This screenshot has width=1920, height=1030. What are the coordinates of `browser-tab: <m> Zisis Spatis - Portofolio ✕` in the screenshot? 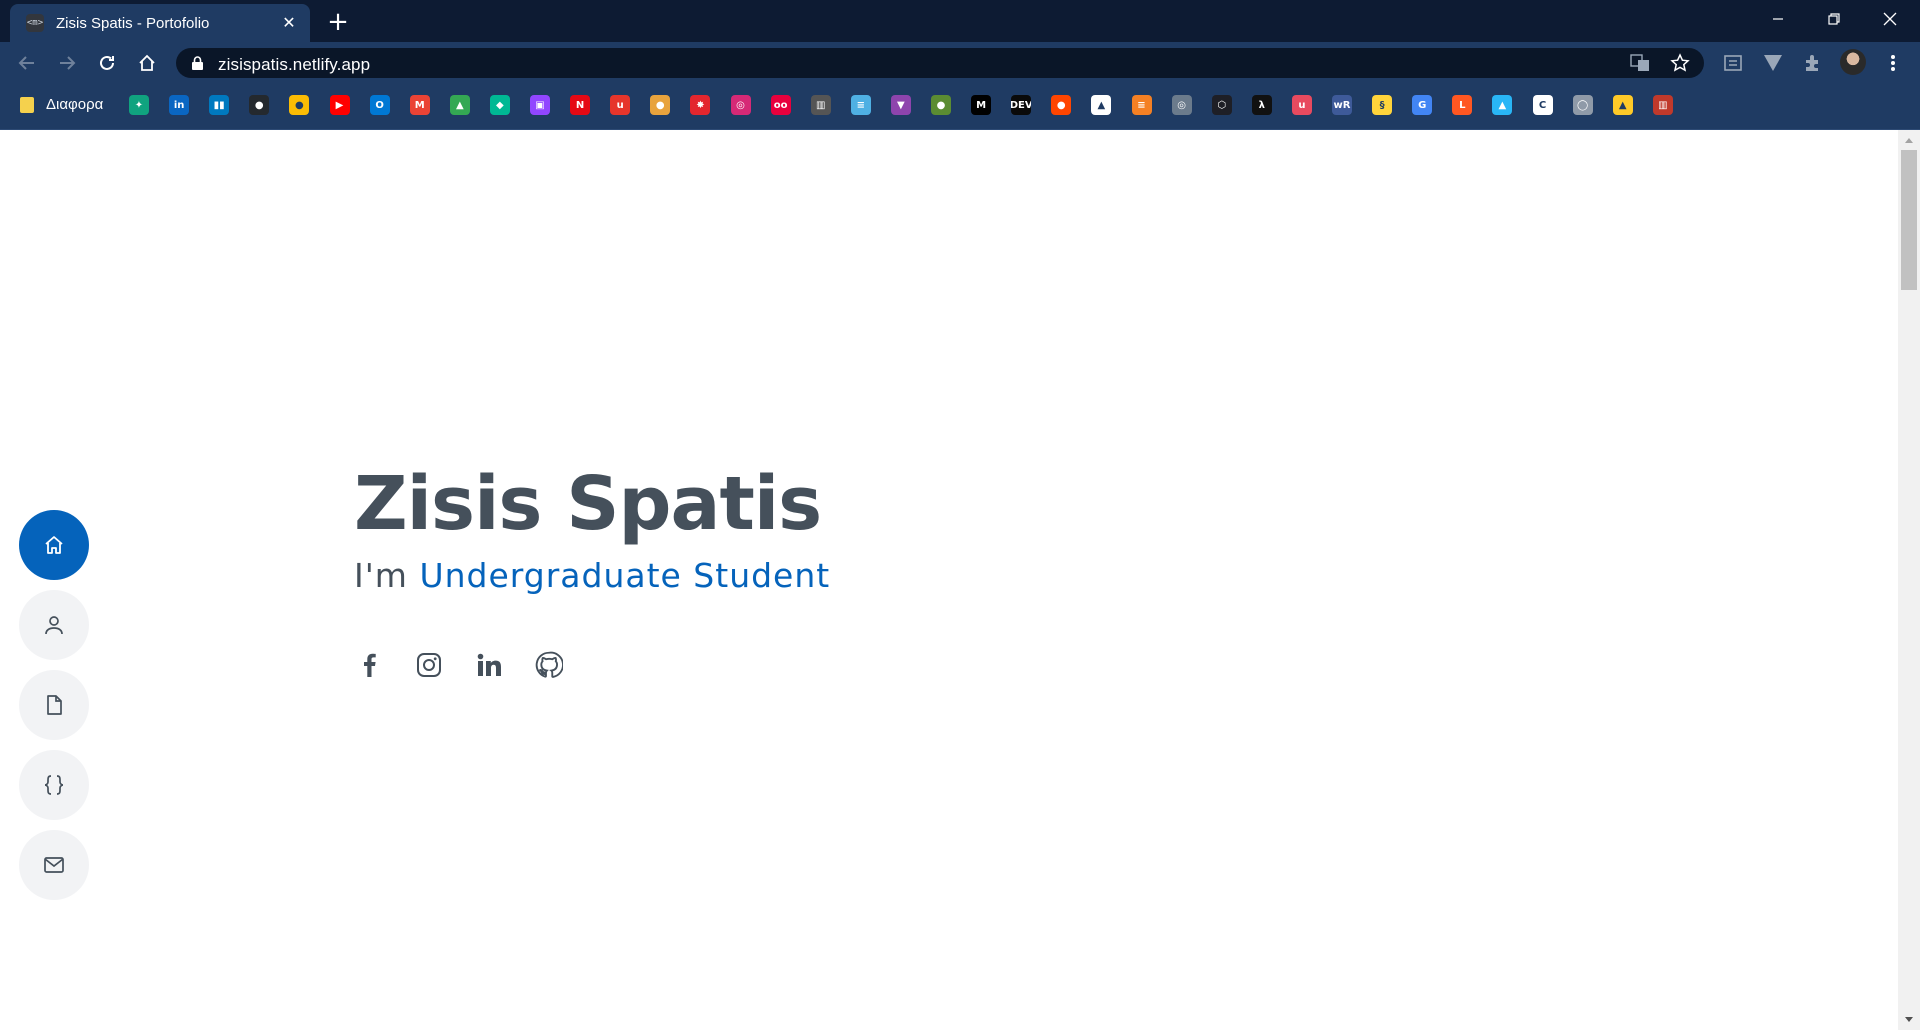 It's located at (160, 23).